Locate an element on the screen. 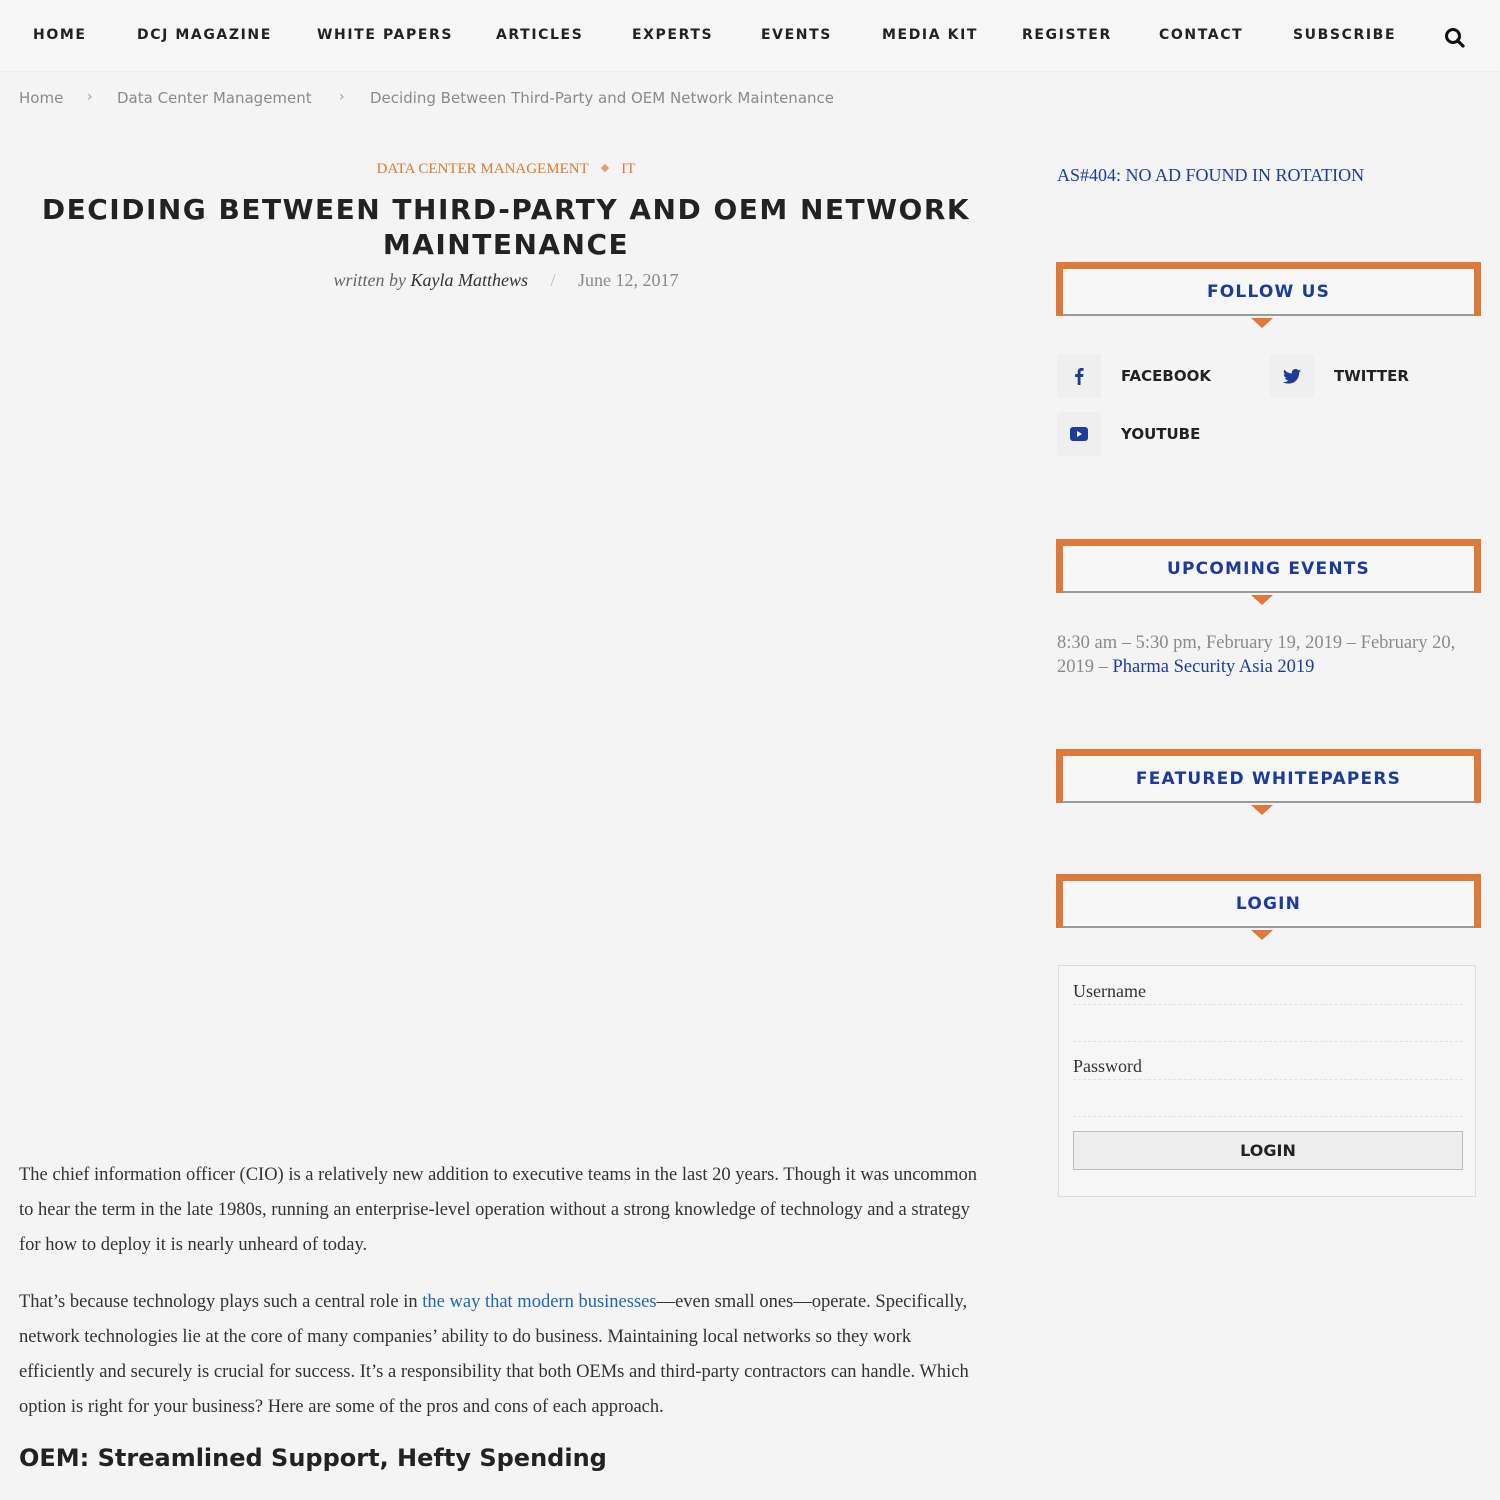 This screenshot has height=1500, width=1500. search-button is located at coordinates (1455, 38).